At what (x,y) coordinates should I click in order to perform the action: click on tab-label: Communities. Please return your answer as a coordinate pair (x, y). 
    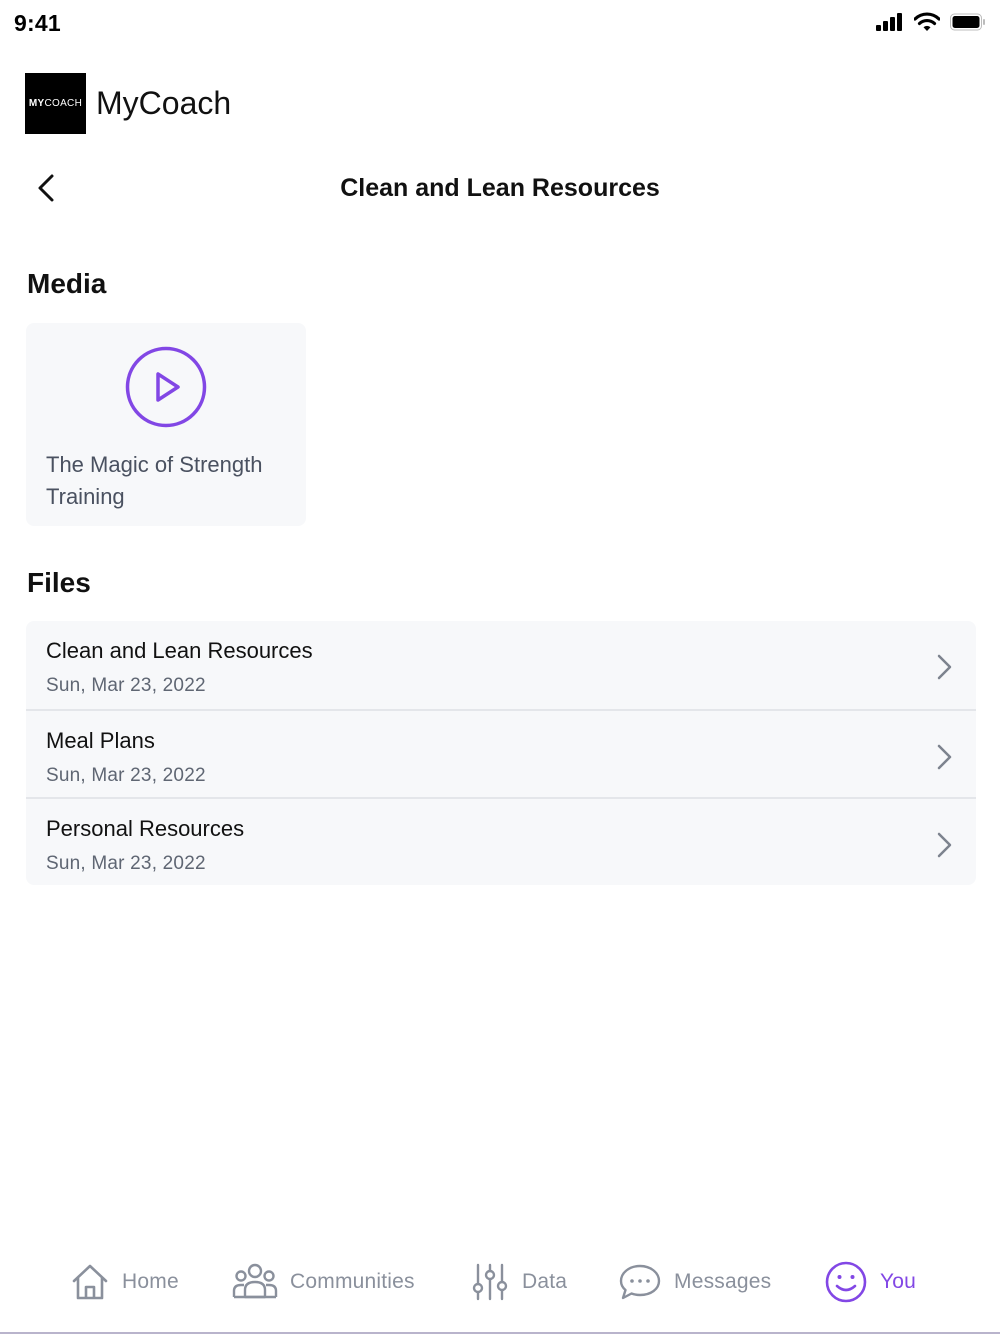
    Looking at the image, I should click on (352, 1281).